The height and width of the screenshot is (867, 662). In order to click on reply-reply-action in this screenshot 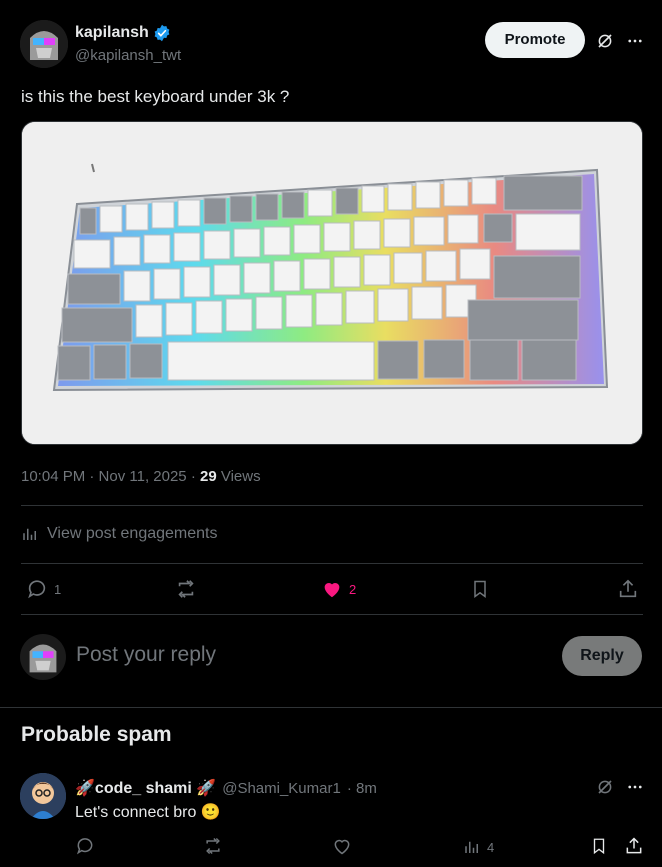, I will do `click(85, 846)`.